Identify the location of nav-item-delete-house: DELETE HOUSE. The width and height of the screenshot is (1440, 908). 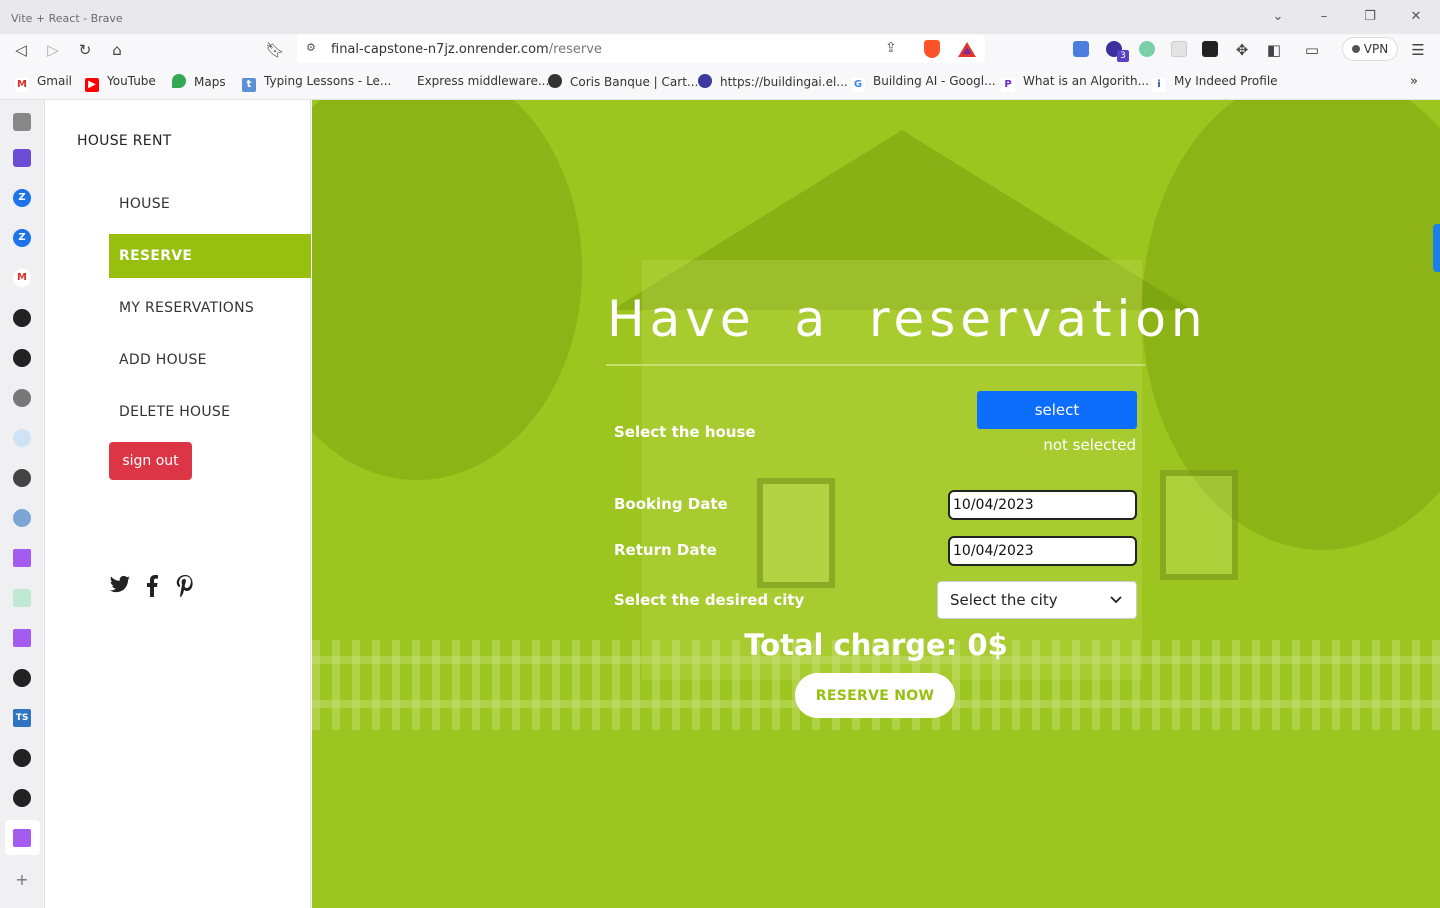
(210, 412).